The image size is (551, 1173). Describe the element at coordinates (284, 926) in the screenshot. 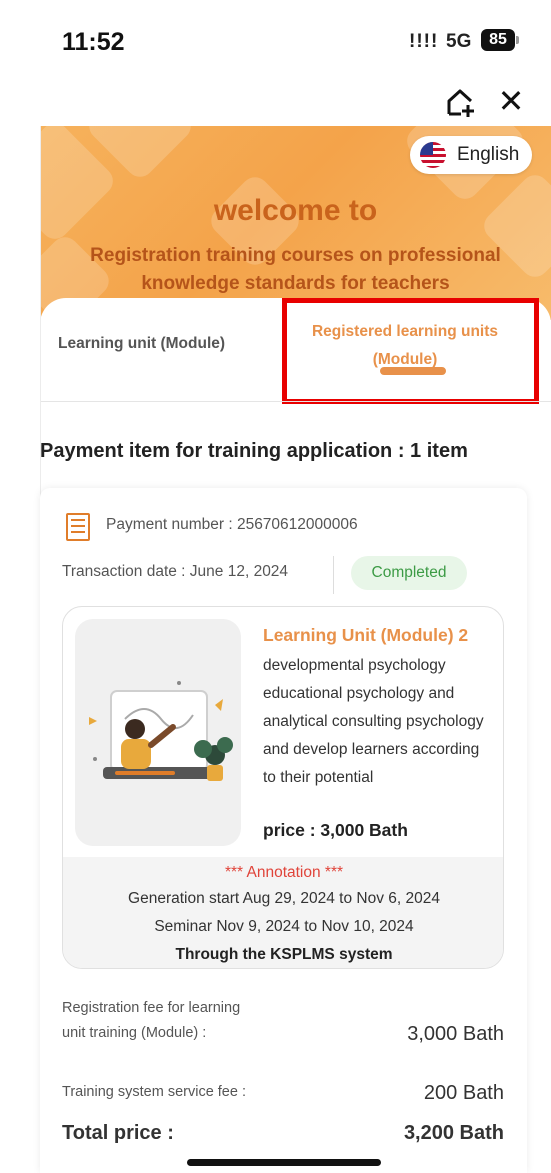

I see `seminar-dates: Seminar Nov 9, 2024 to Nov 10, 2024` at that location.